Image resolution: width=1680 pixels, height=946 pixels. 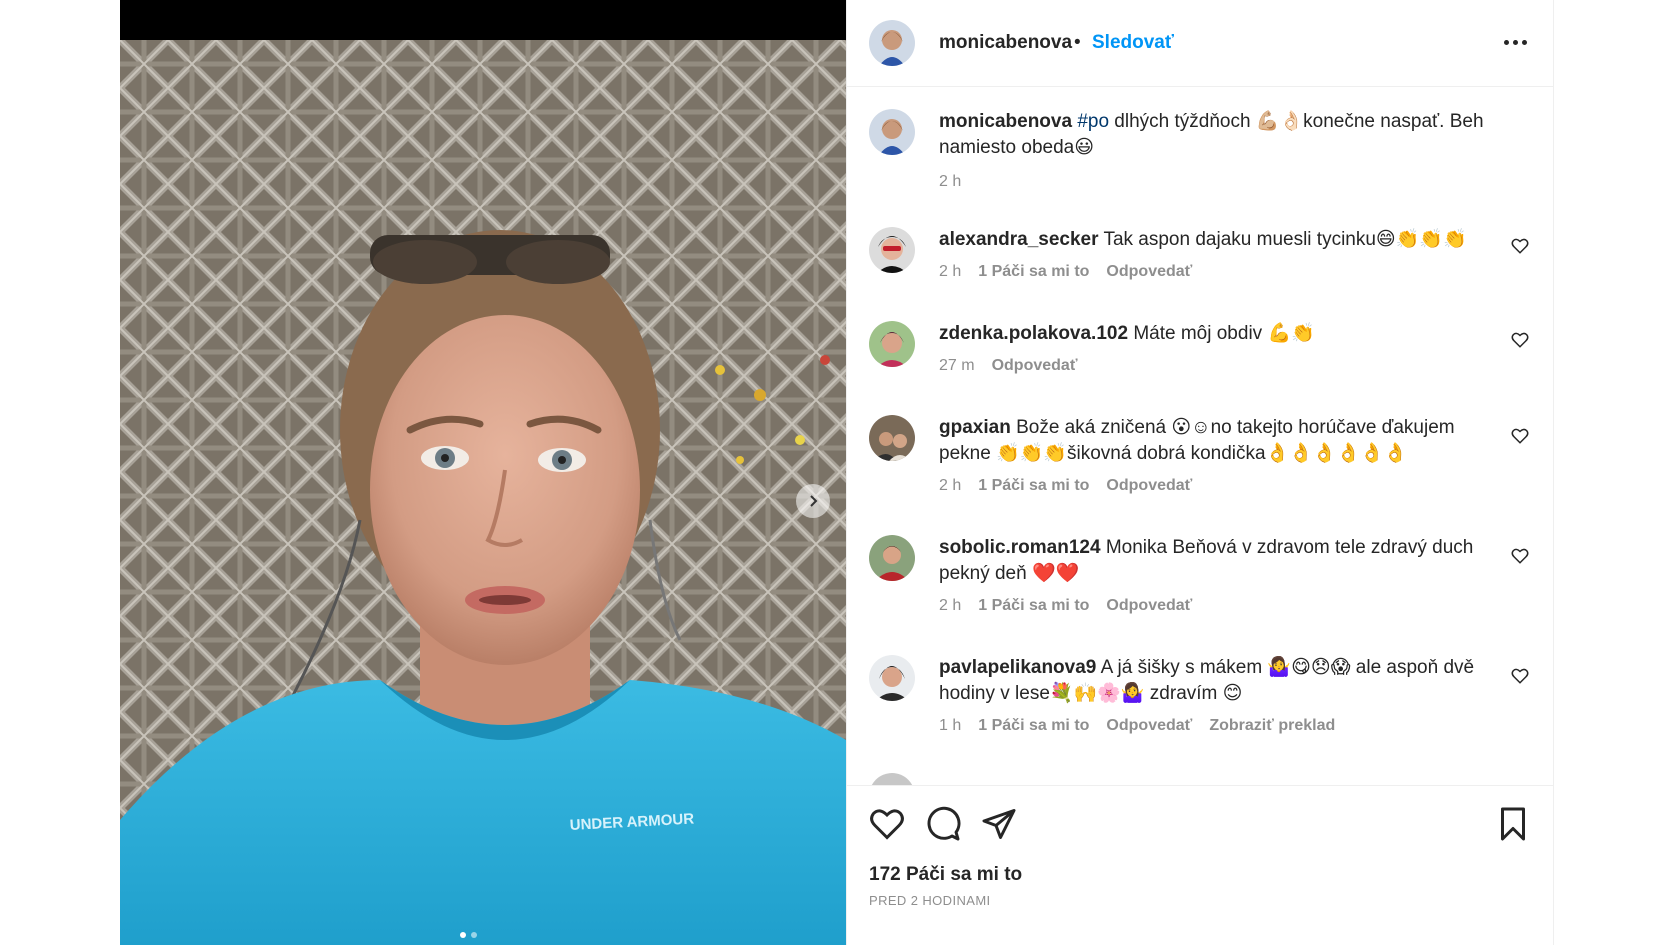 I want to click on comment-text: Máte môj obdiv 💪👏, so click(x=1224, y=333).